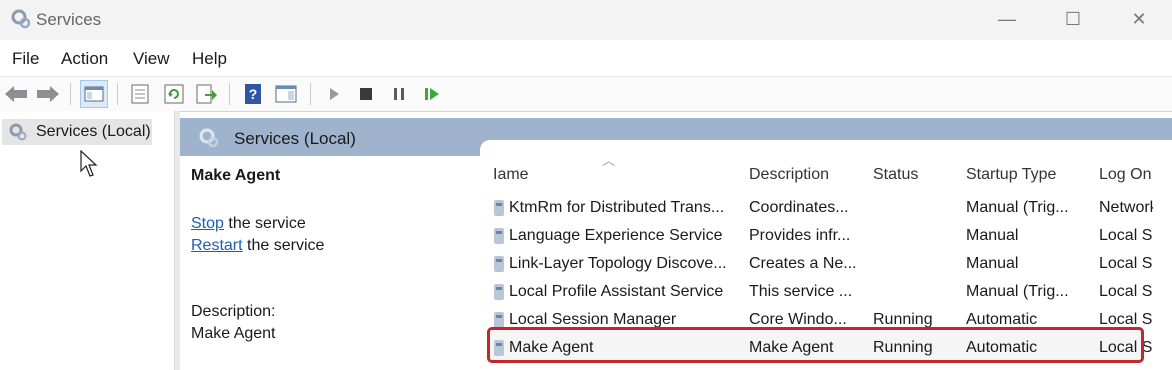 This screenshot has height=370, width=1172. Describe the element at coordinates (151, 59) in the screenshot. I see `menu-view: View` at that location.